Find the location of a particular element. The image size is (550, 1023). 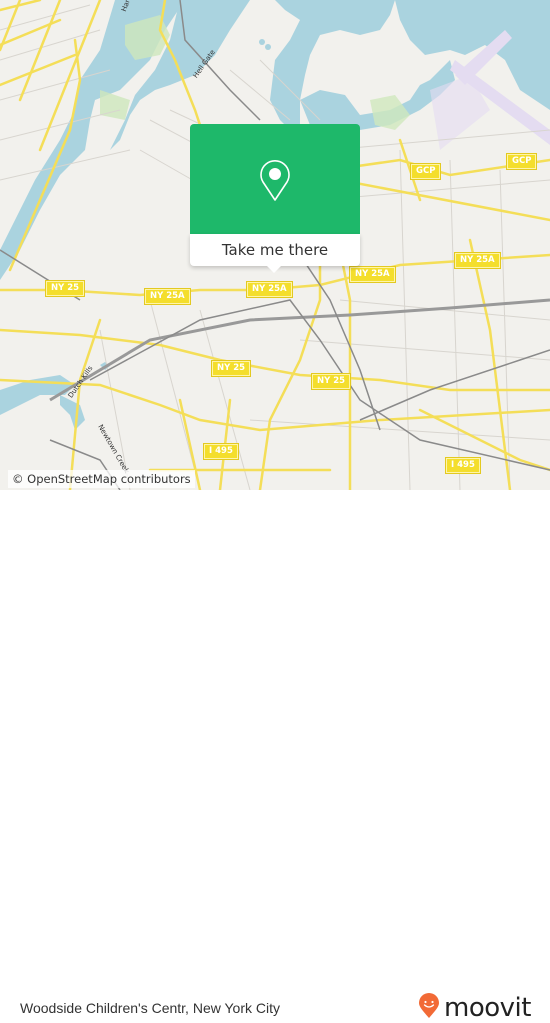

location-popup: Take me there is located at coordinates (275, 198).